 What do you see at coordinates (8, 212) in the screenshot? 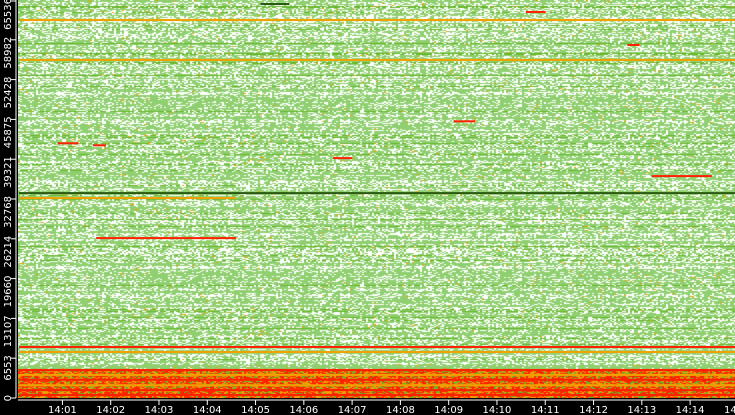
I see `y-tick-label: 32768` at bounding box center [8, 212].